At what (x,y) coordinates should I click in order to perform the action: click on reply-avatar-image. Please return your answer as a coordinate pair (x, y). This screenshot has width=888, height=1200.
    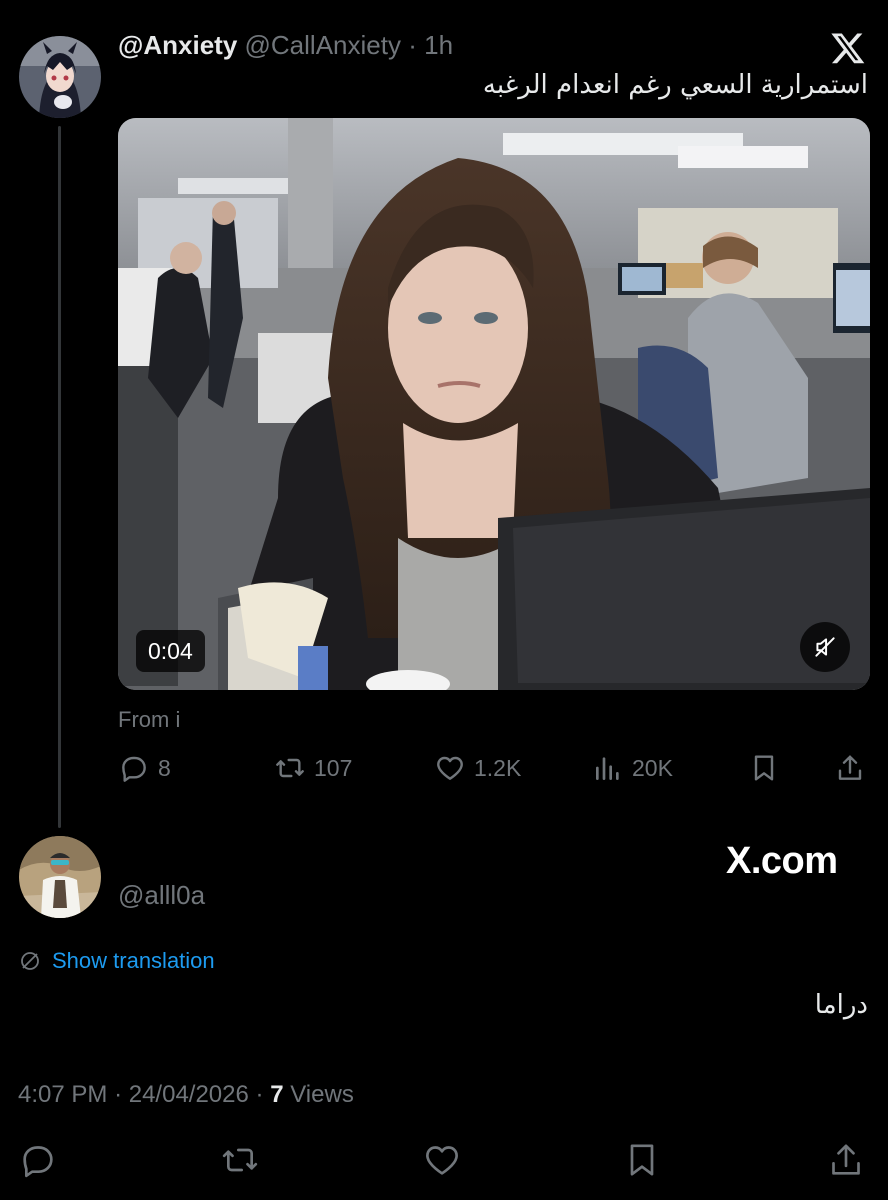
    Looking at the image, I should click on (60, 877).